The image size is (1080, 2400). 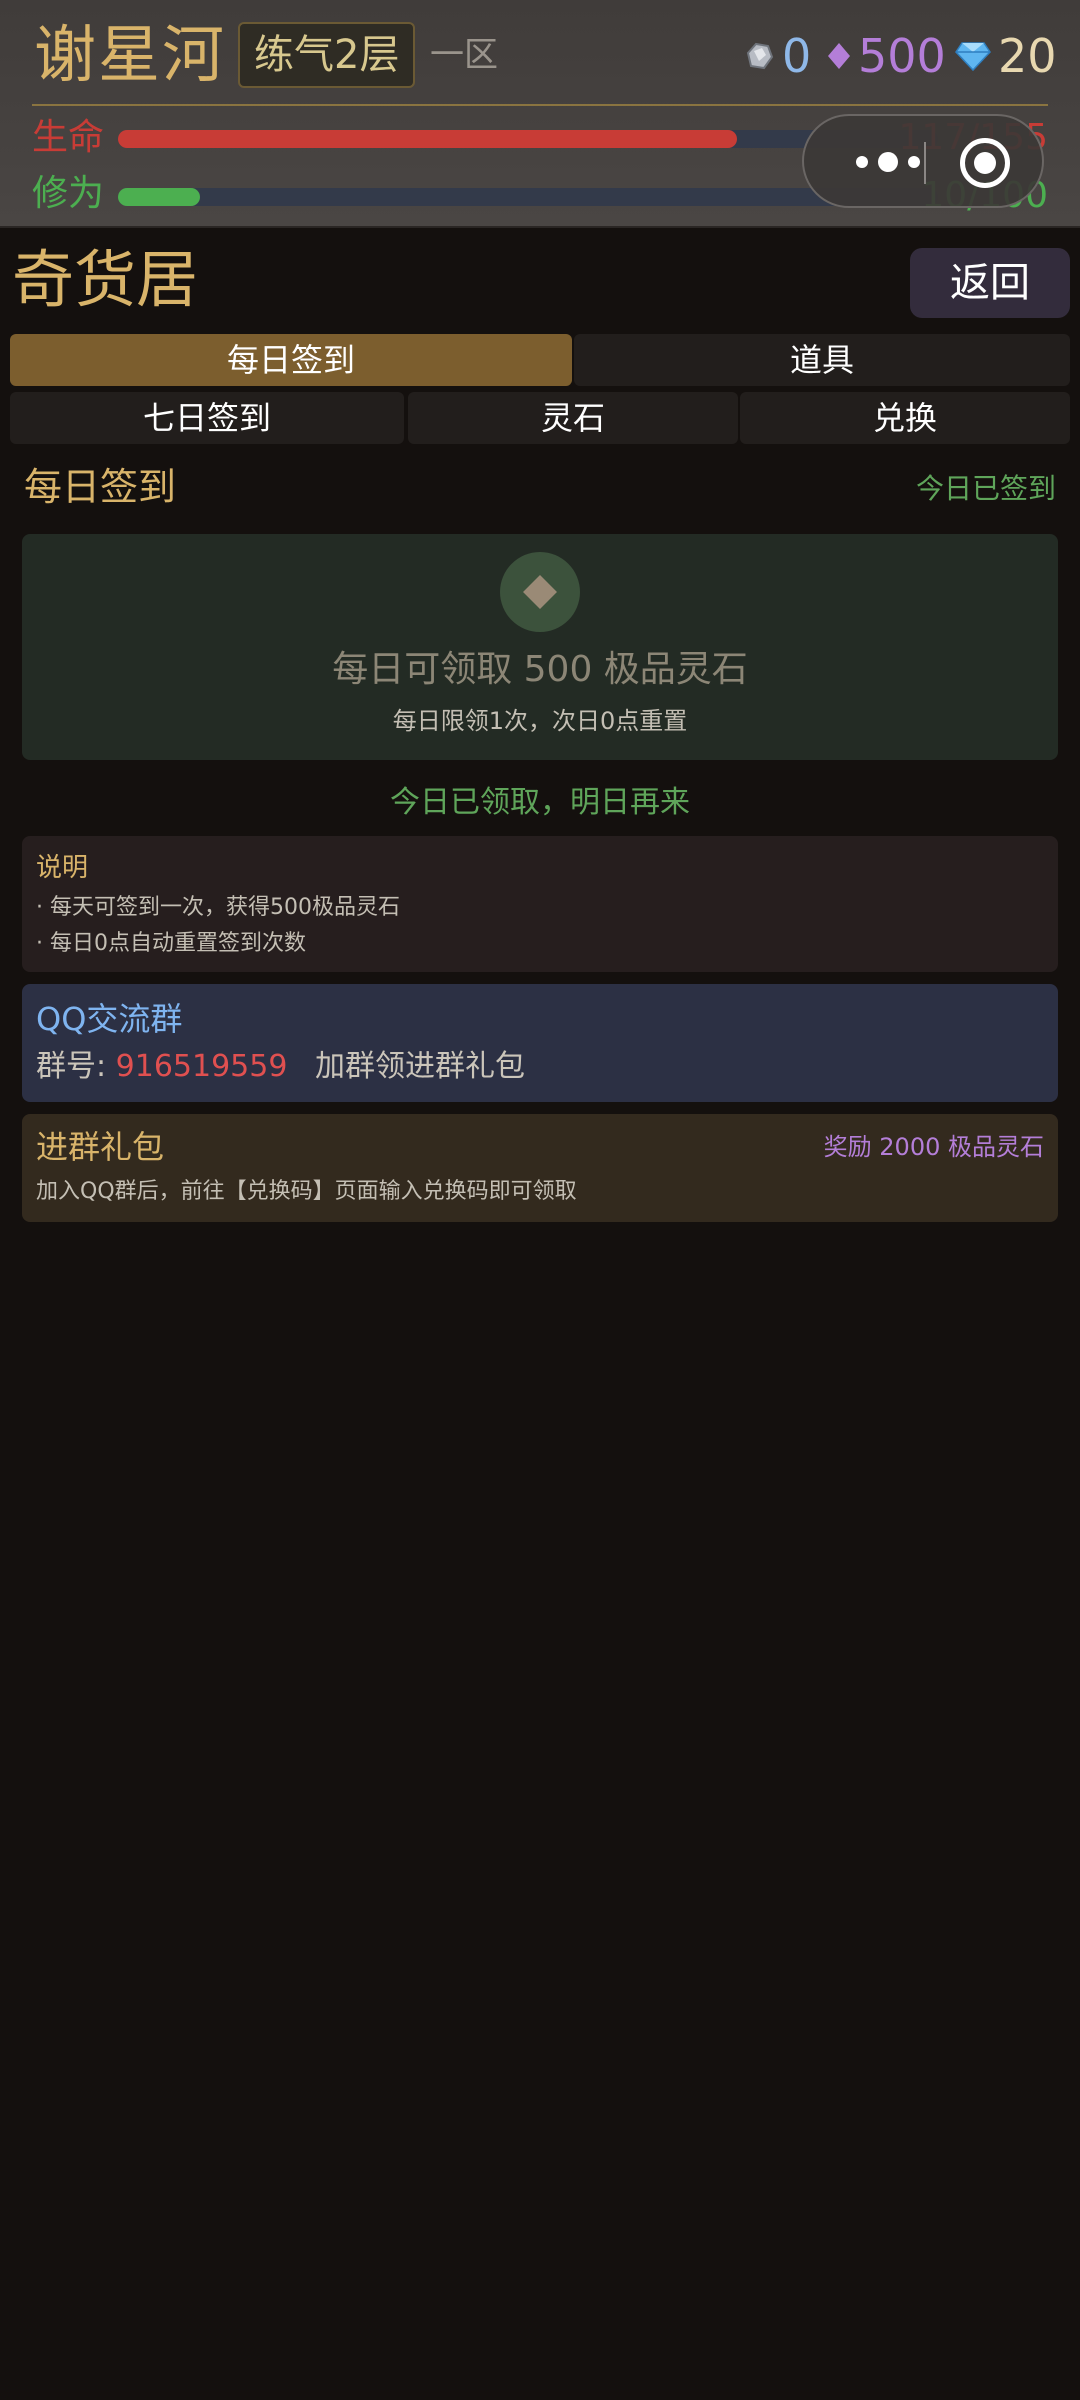 I want to click on instructions-card: 说明 · 每天可签到一次，获得500极品灵石 · 每日0点自动重置签到次数, so click(x=540, y=904).